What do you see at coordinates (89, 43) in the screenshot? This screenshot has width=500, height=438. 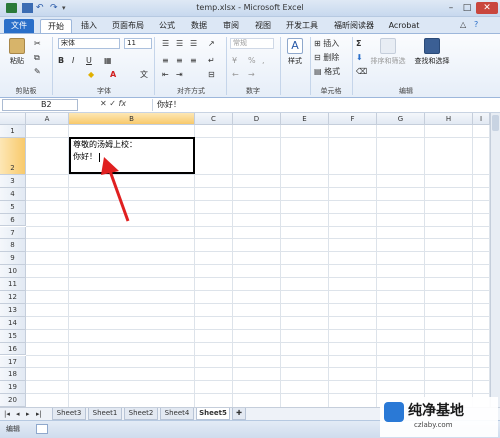 I see `font-name-dropdown: 宋体` at bounding box center [89, 43].